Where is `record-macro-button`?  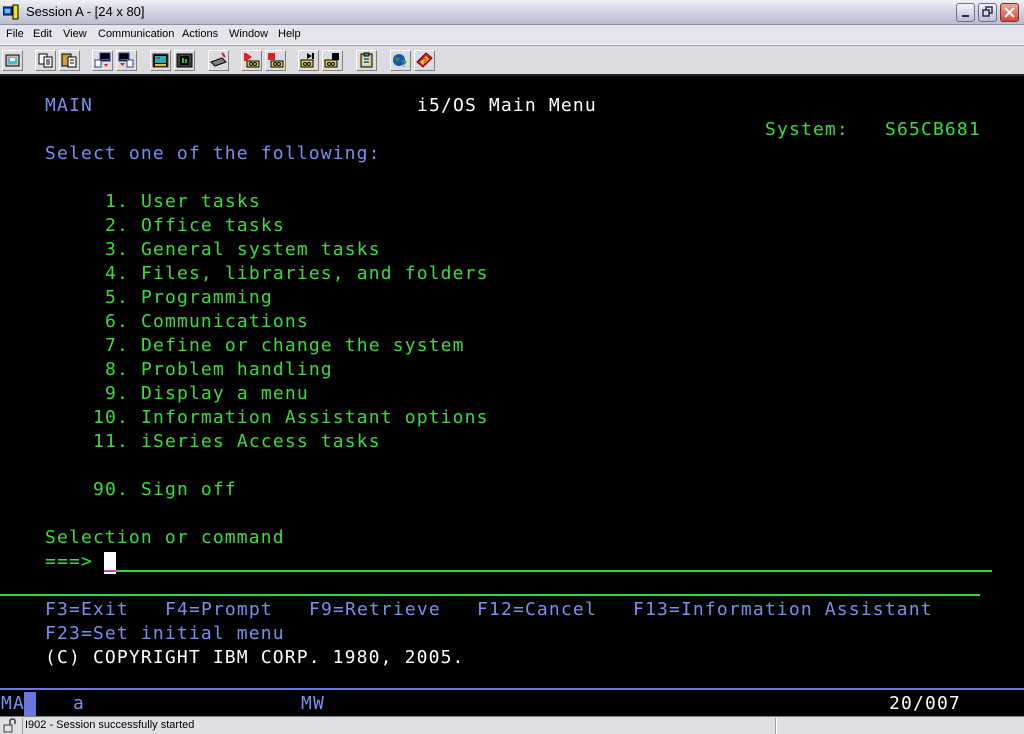
record-macro-button is located at coordinates (251, 60).